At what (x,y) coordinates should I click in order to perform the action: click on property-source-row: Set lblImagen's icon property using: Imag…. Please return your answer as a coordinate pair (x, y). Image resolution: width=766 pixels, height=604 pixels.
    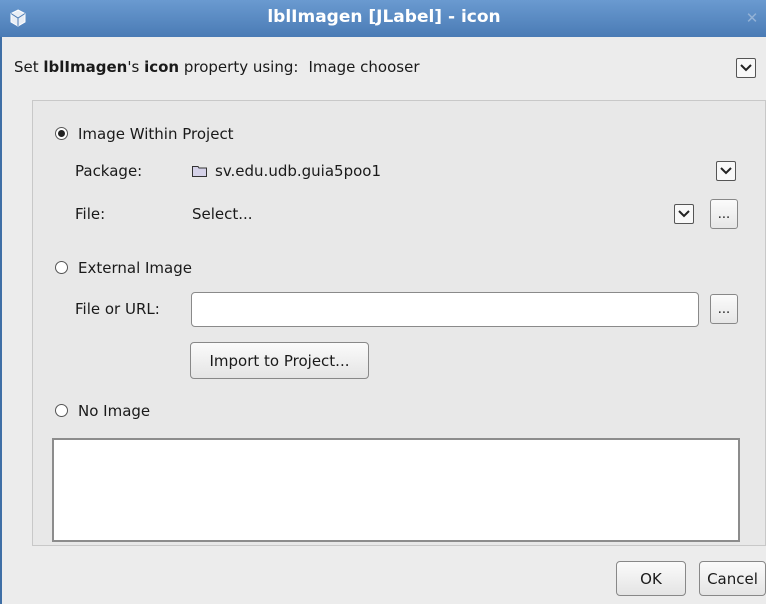
    Looking at the image, I should click on (217, 67).